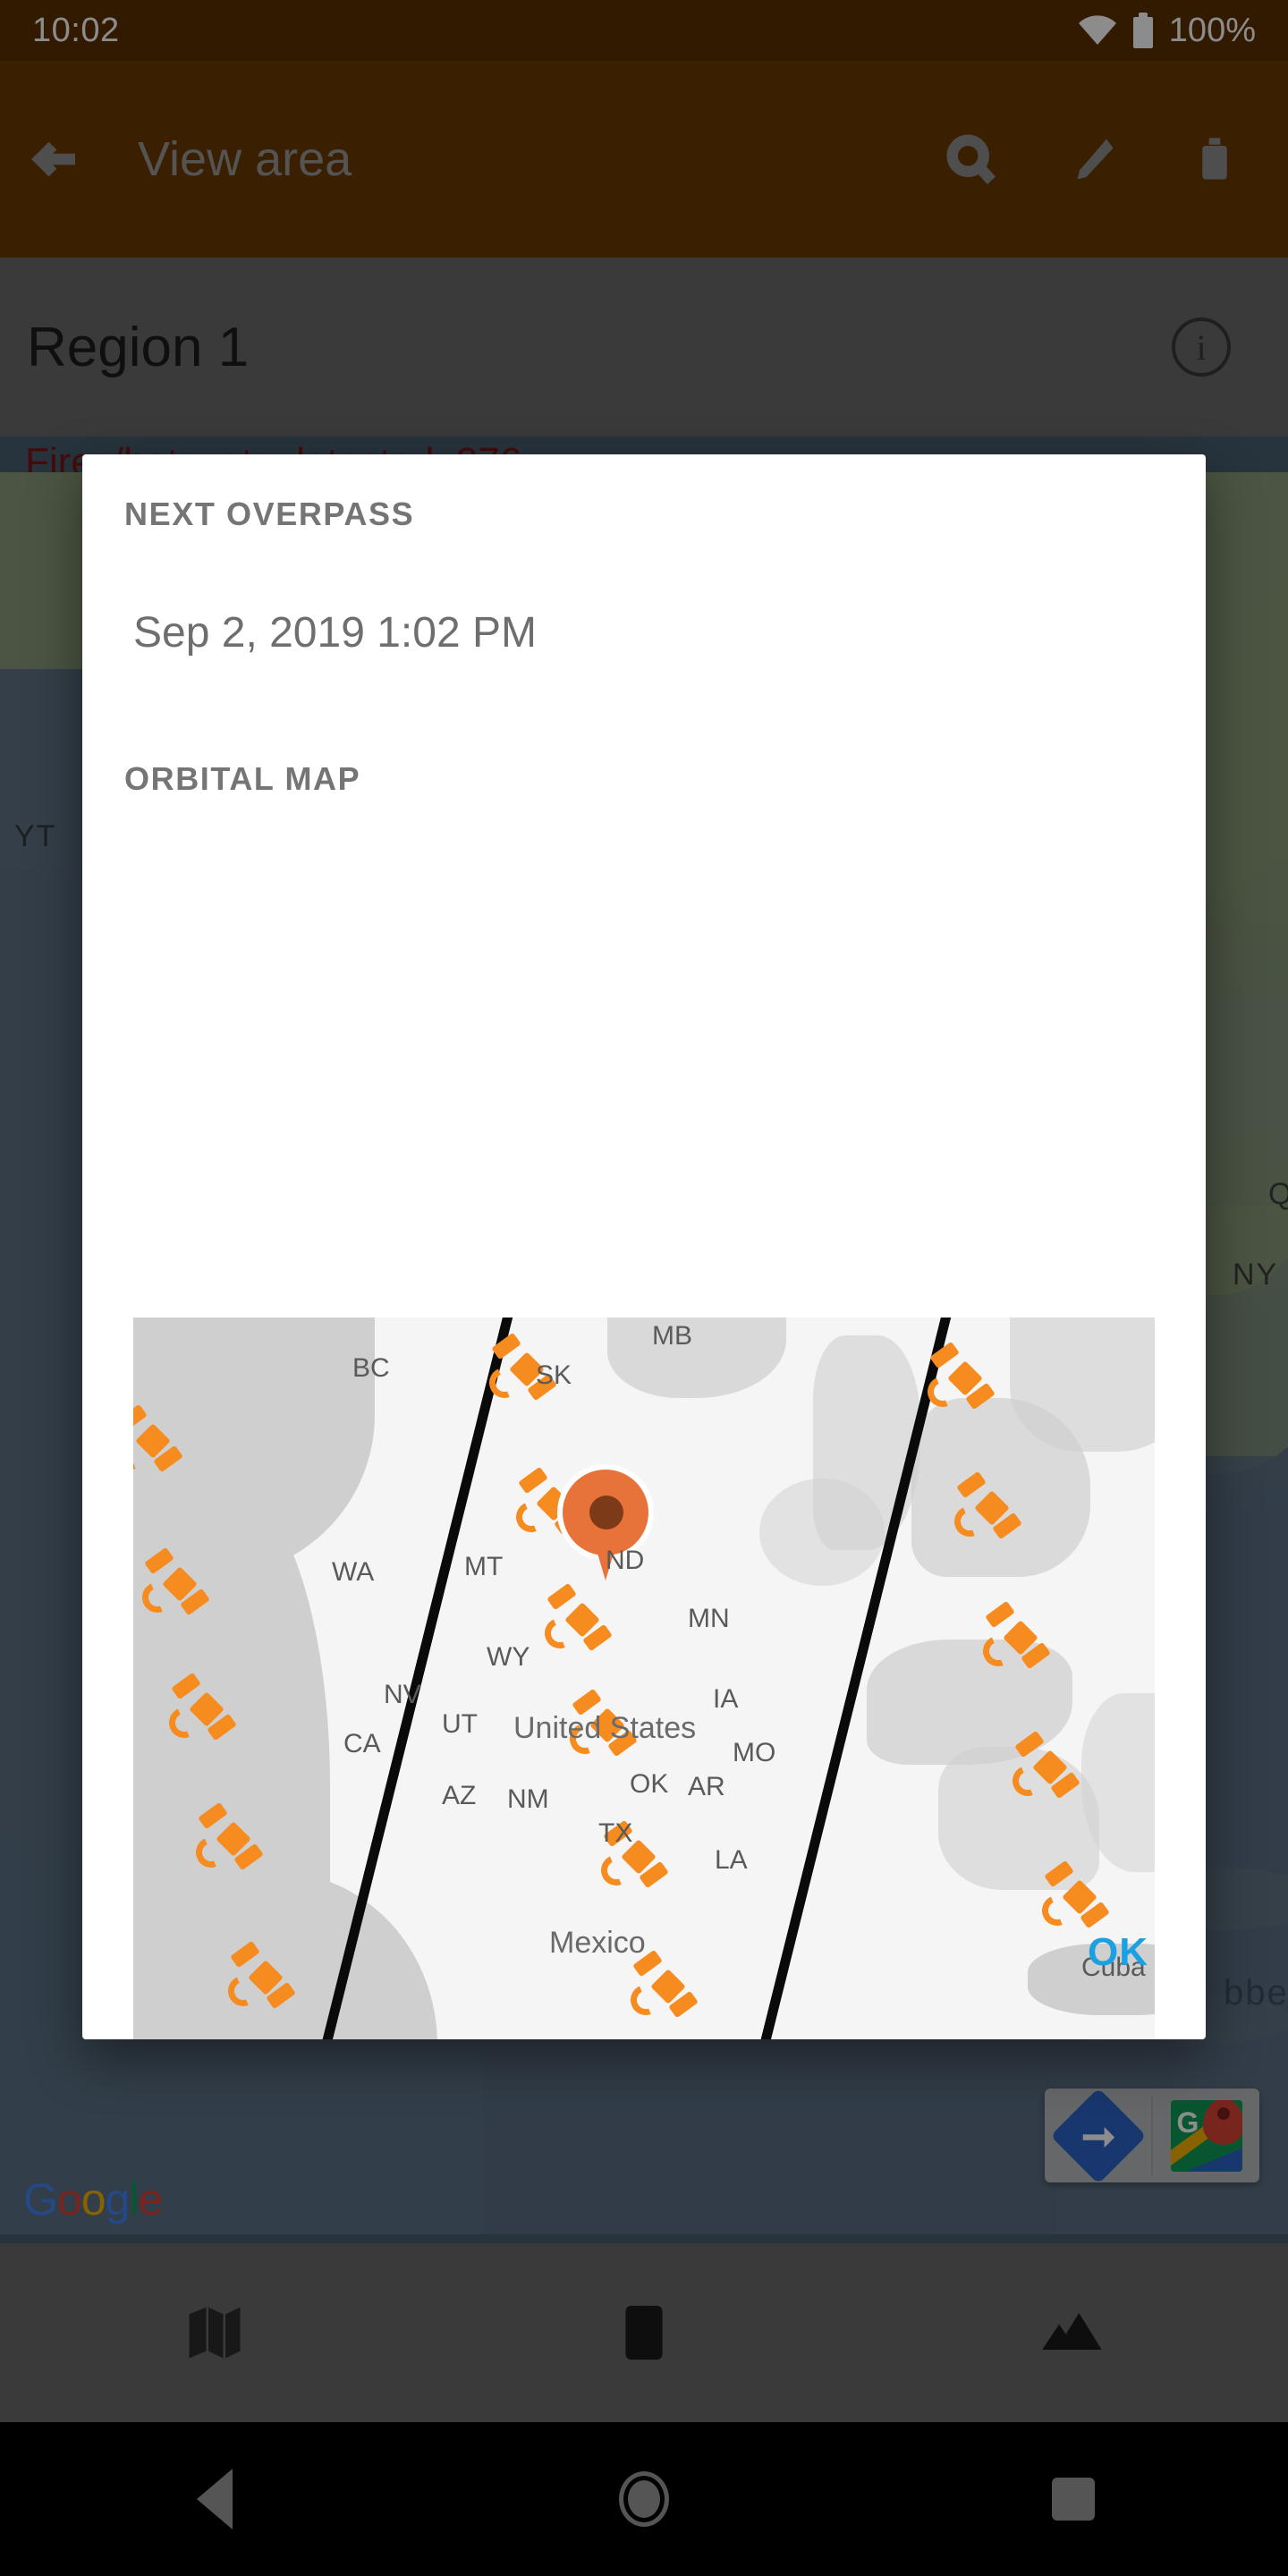 The width and height of the screenshot is (1288, 2576). Describe the element at coordinates (402, 1694) in the screenshot. I see `map-label: NV` at that location.